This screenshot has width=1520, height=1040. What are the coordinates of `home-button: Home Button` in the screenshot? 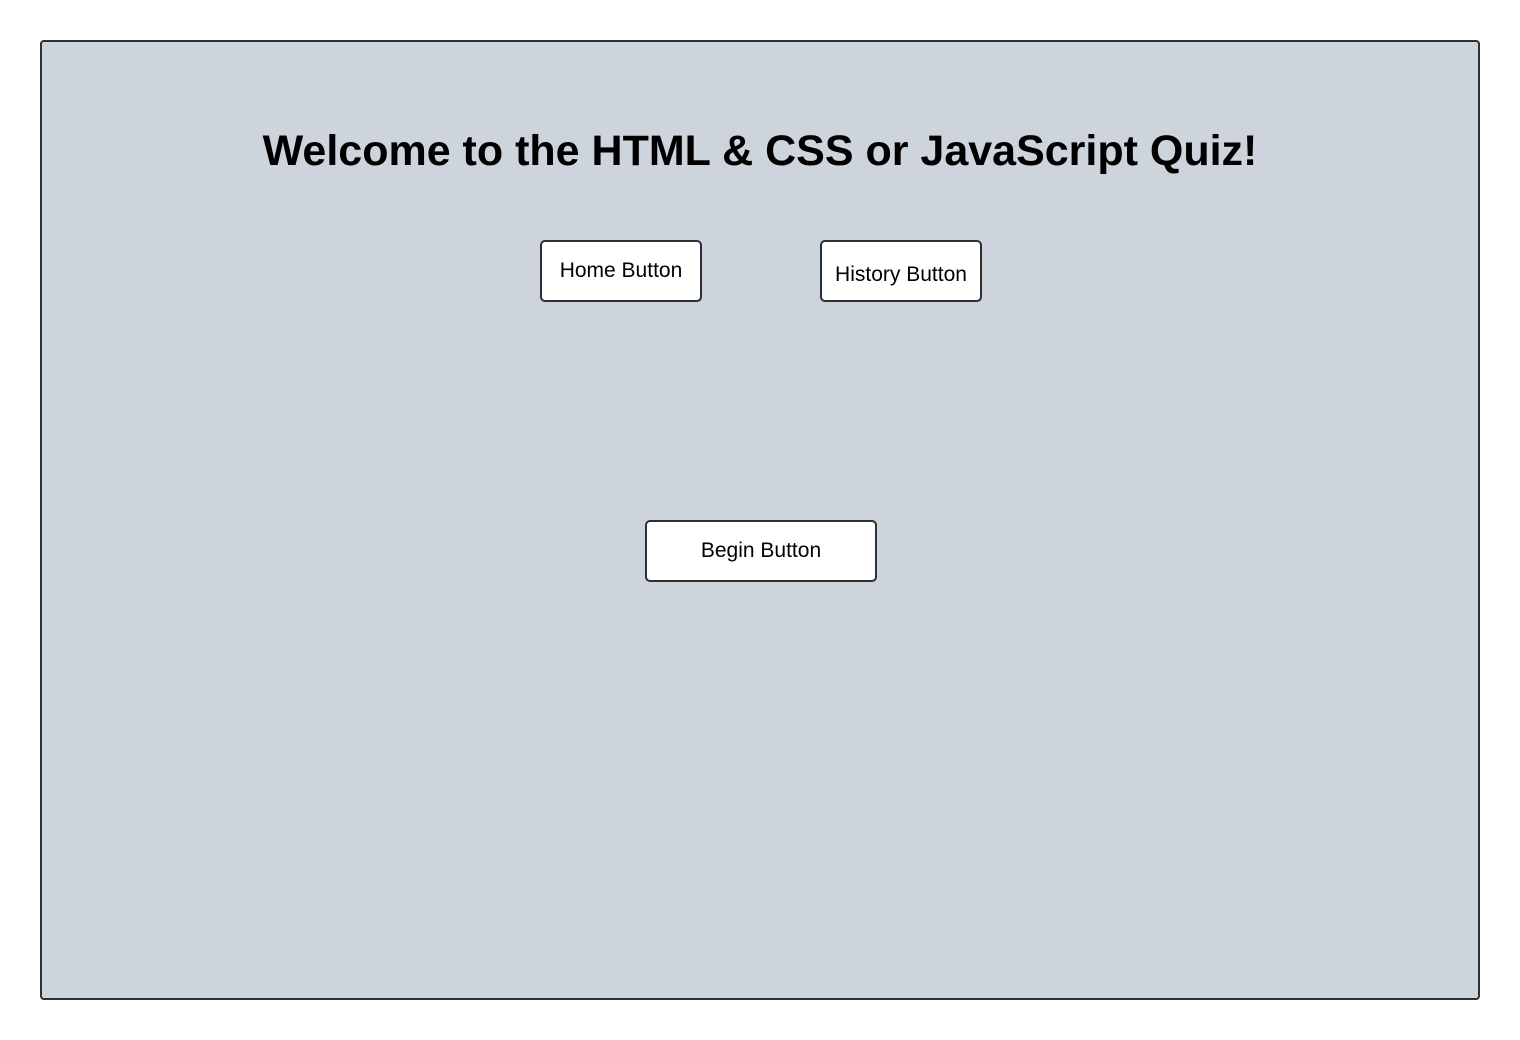 It's located at (621, 271).